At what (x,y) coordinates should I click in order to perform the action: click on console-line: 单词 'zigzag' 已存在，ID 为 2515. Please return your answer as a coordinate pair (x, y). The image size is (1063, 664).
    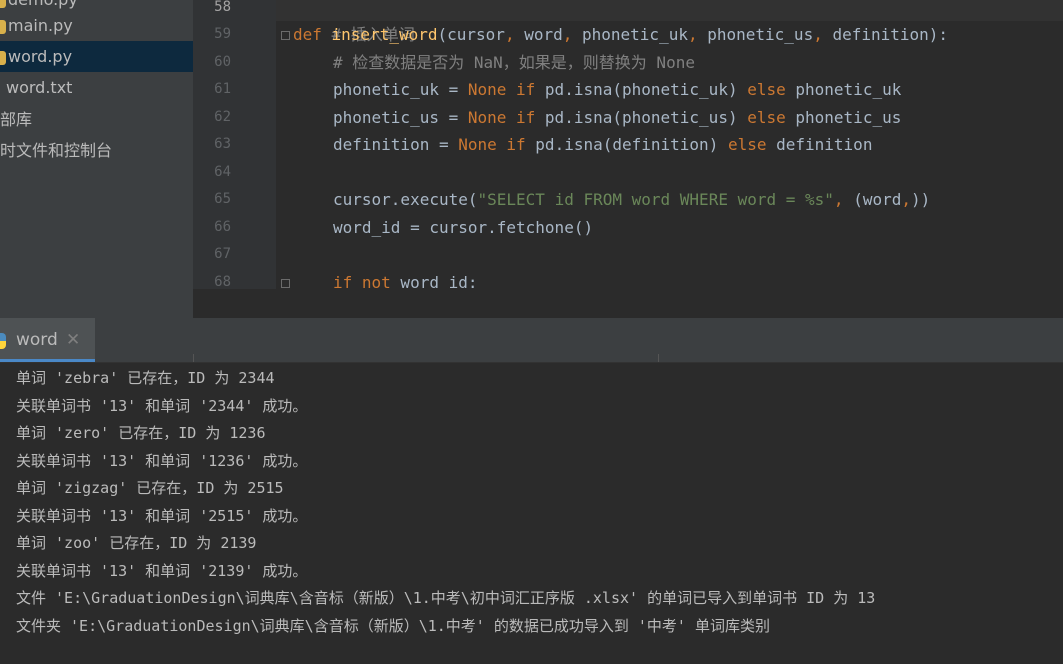
    Looking at the image, I should click on (150, 488).